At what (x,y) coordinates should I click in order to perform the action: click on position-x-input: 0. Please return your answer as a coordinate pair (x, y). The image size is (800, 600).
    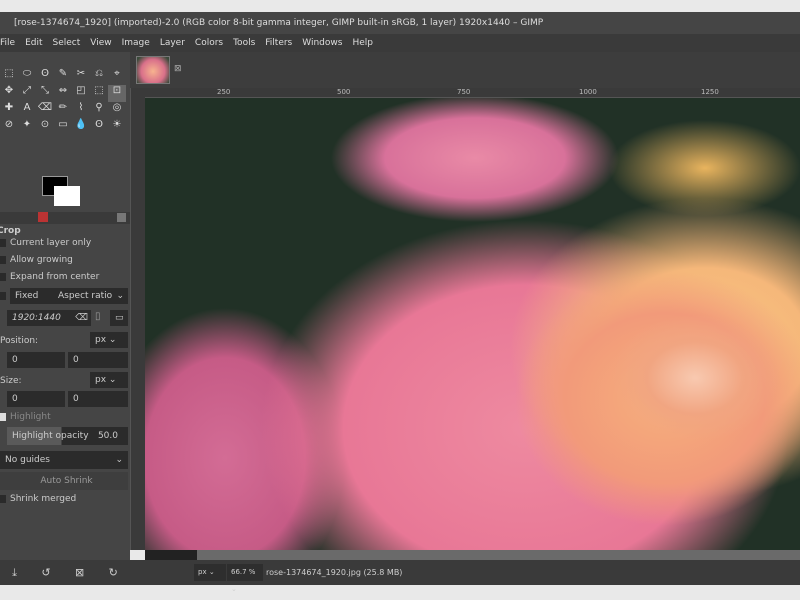
    Looking at the image, I should click on (36, 360).